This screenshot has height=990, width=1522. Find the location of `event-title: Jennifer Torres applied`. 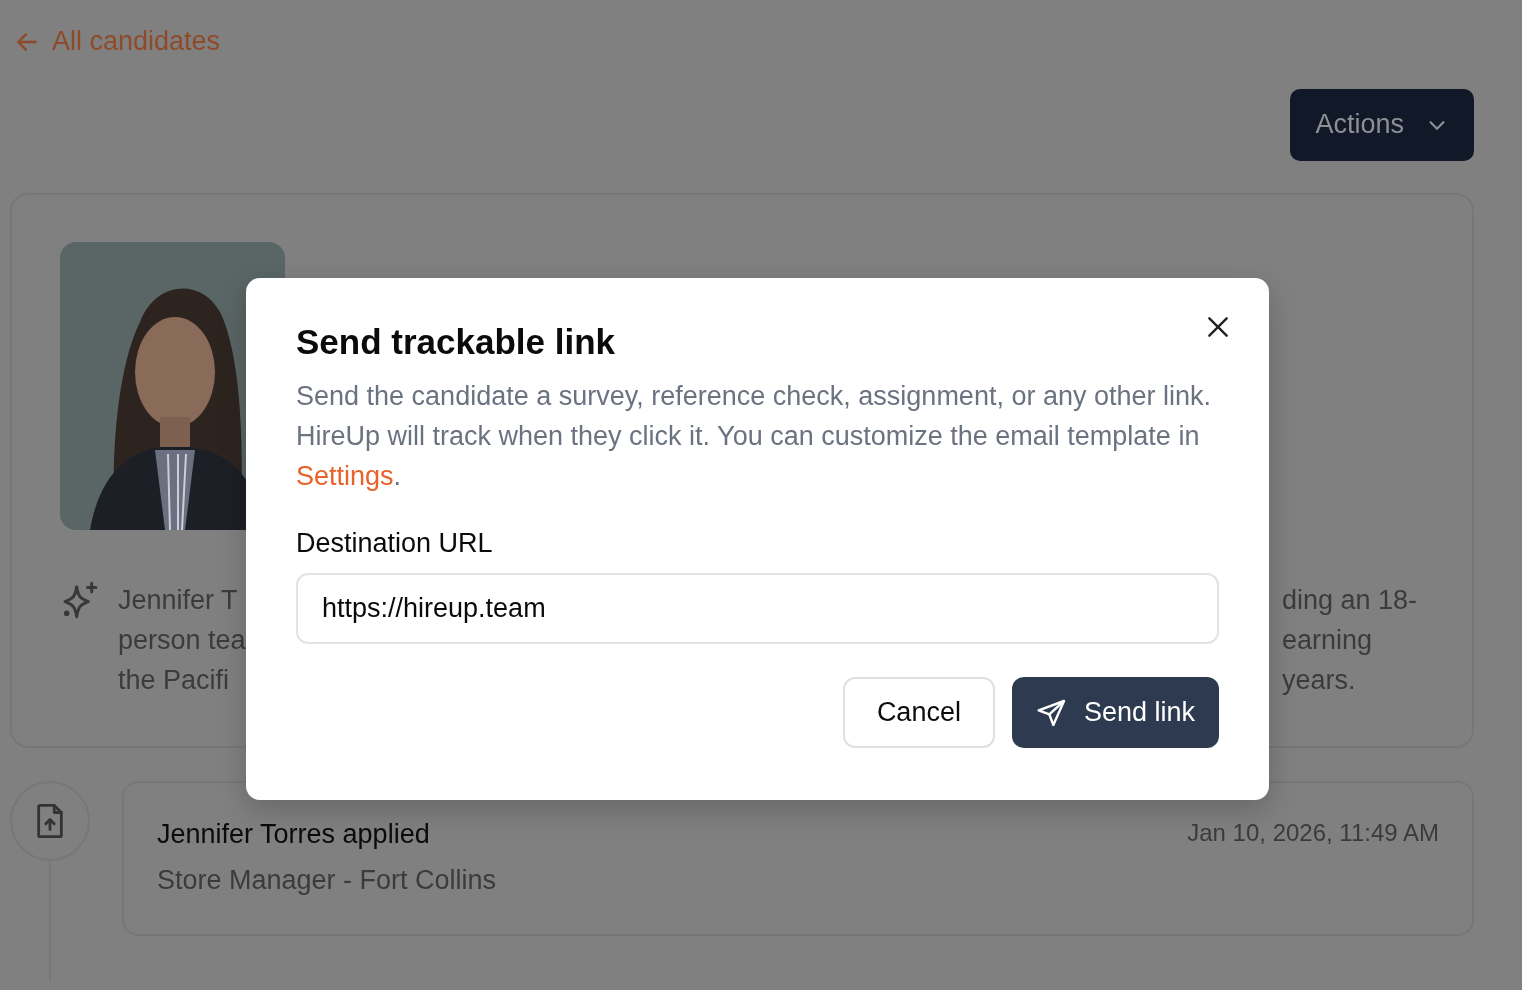

event-title: Jennifer Torres applied is located at coordinates (294, 834).